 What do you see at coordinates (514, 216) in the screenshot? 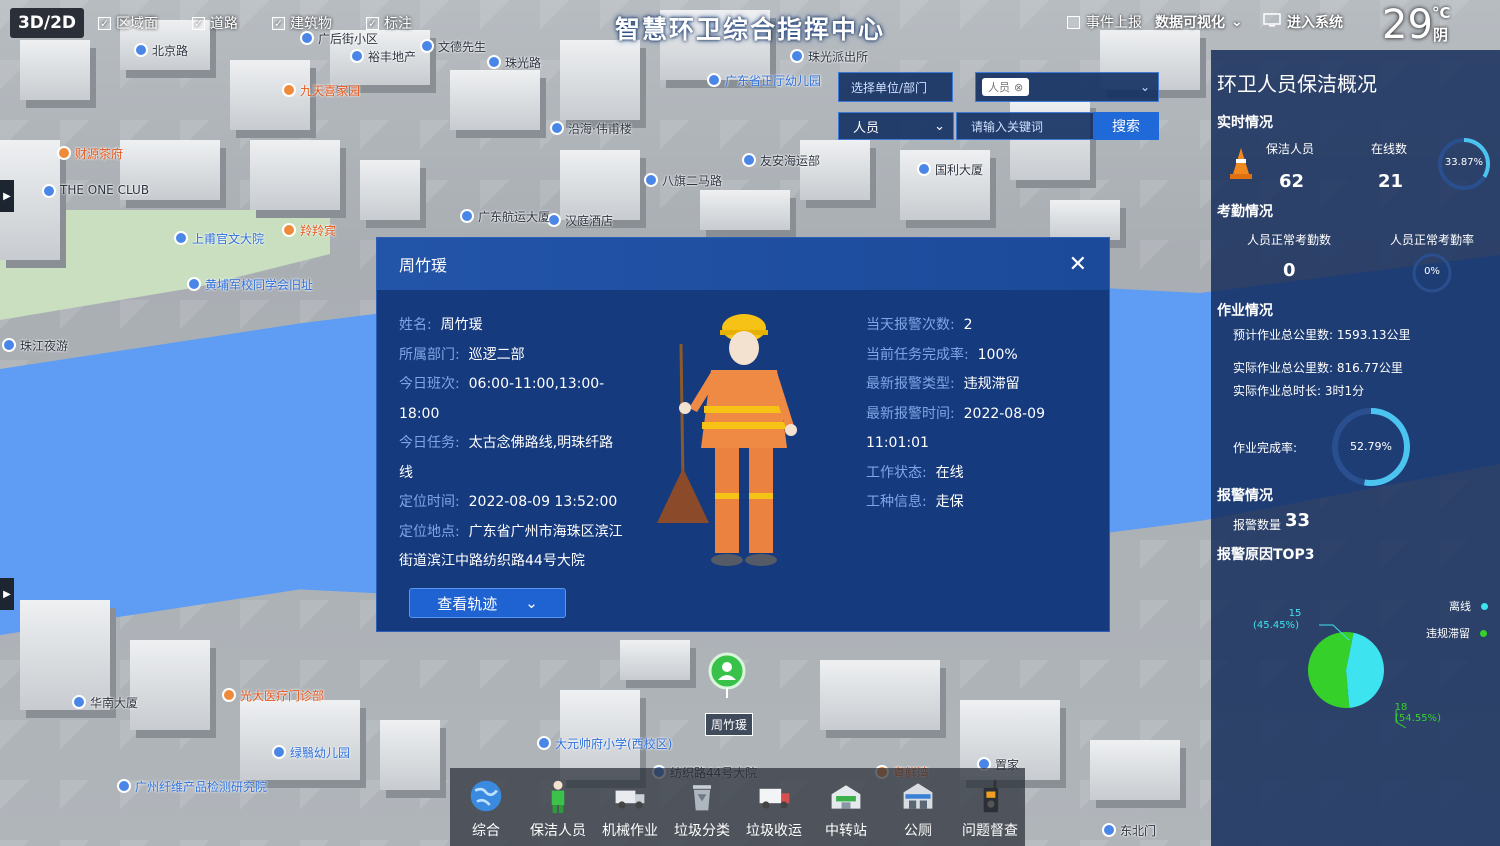
I see `map-poi-label: 广东航运大厦` at bounding box center [514, 216].